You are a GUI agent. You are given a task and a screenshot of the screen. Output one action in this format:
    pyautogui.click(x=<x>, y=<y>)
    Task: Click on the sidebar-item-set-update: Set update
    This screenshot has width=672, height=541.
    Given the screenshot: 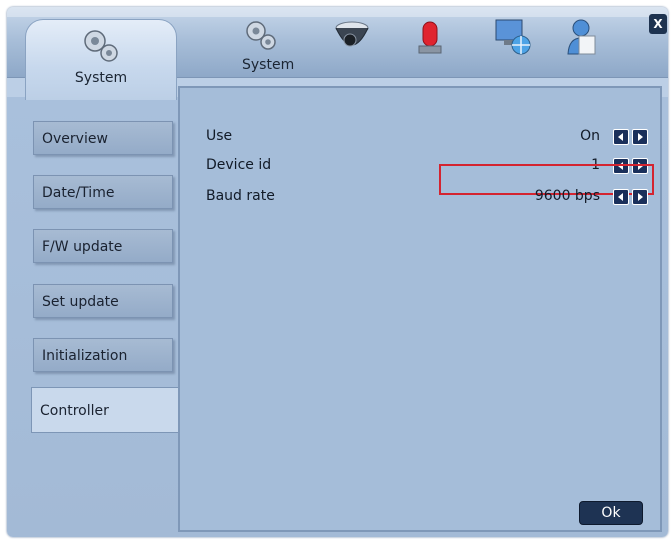 What is the action you would take?
    pyautogui.click(x=103, y=301)
    